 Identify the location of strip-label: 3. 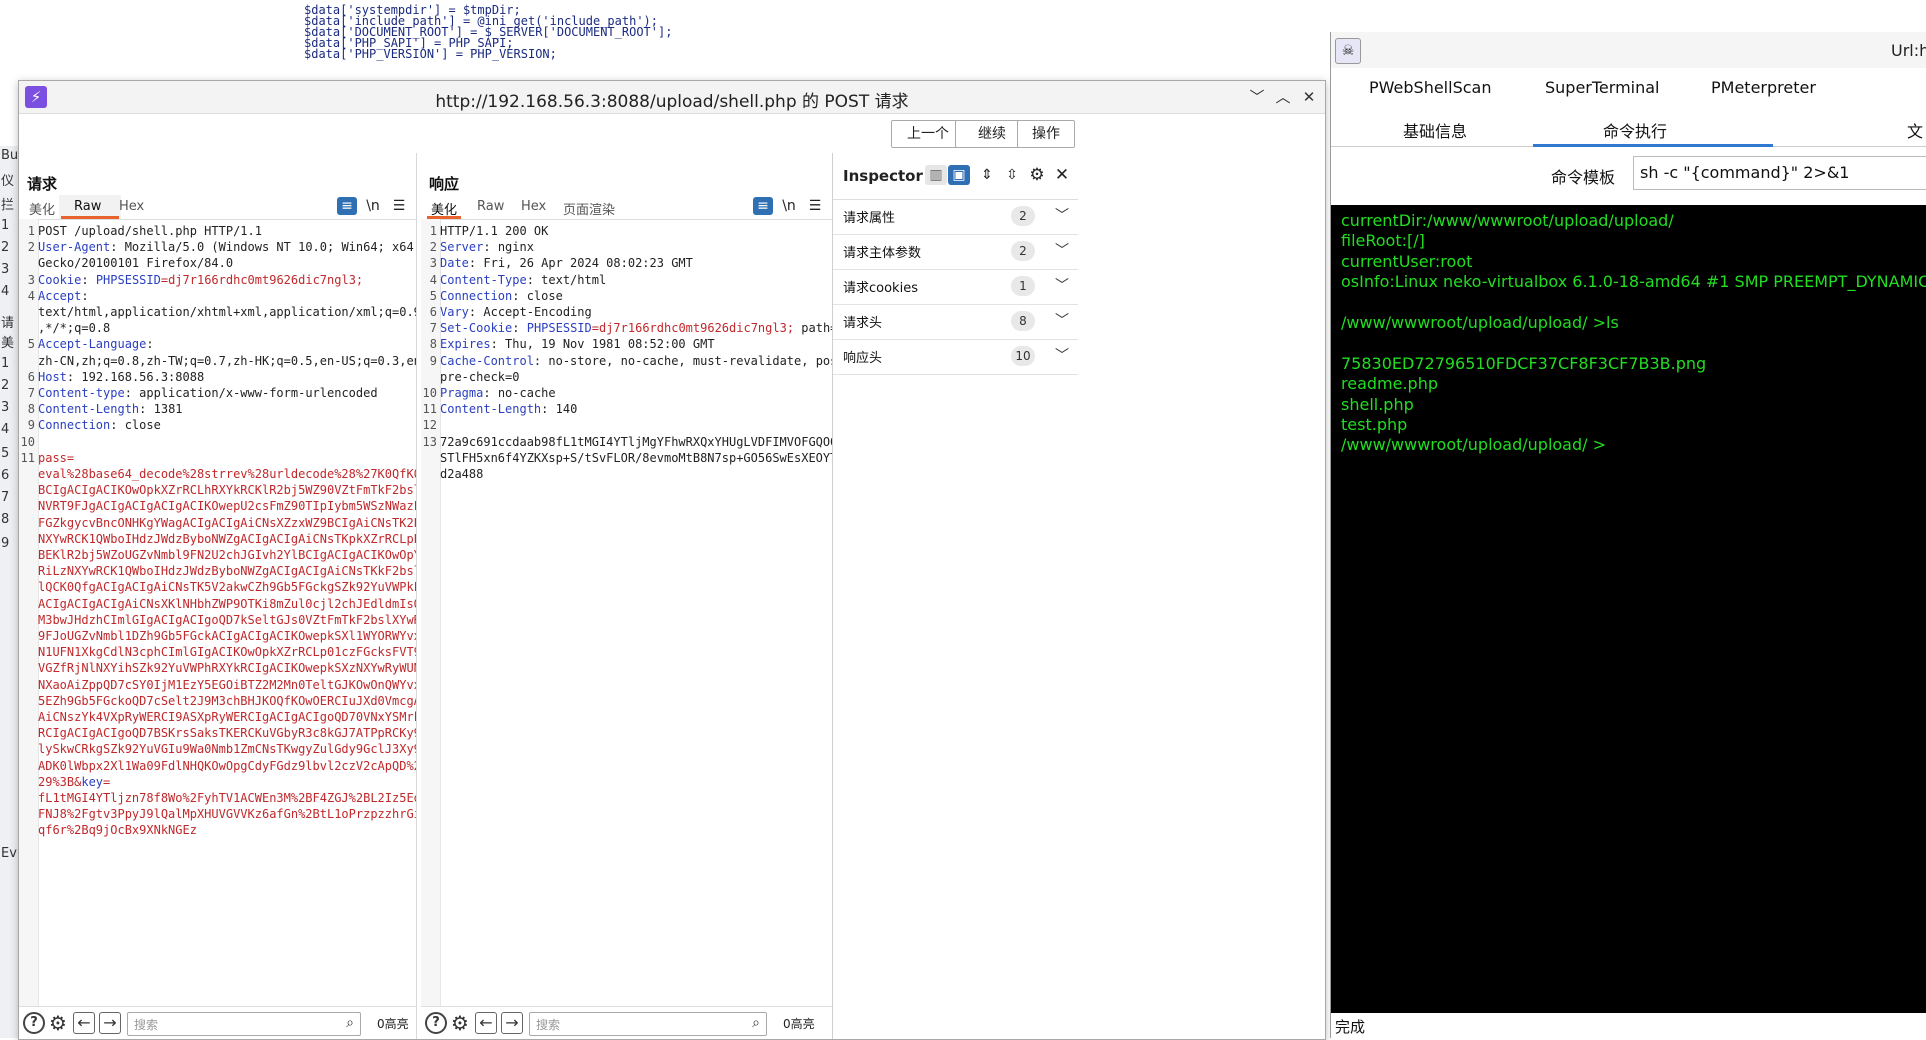
(5, 269).